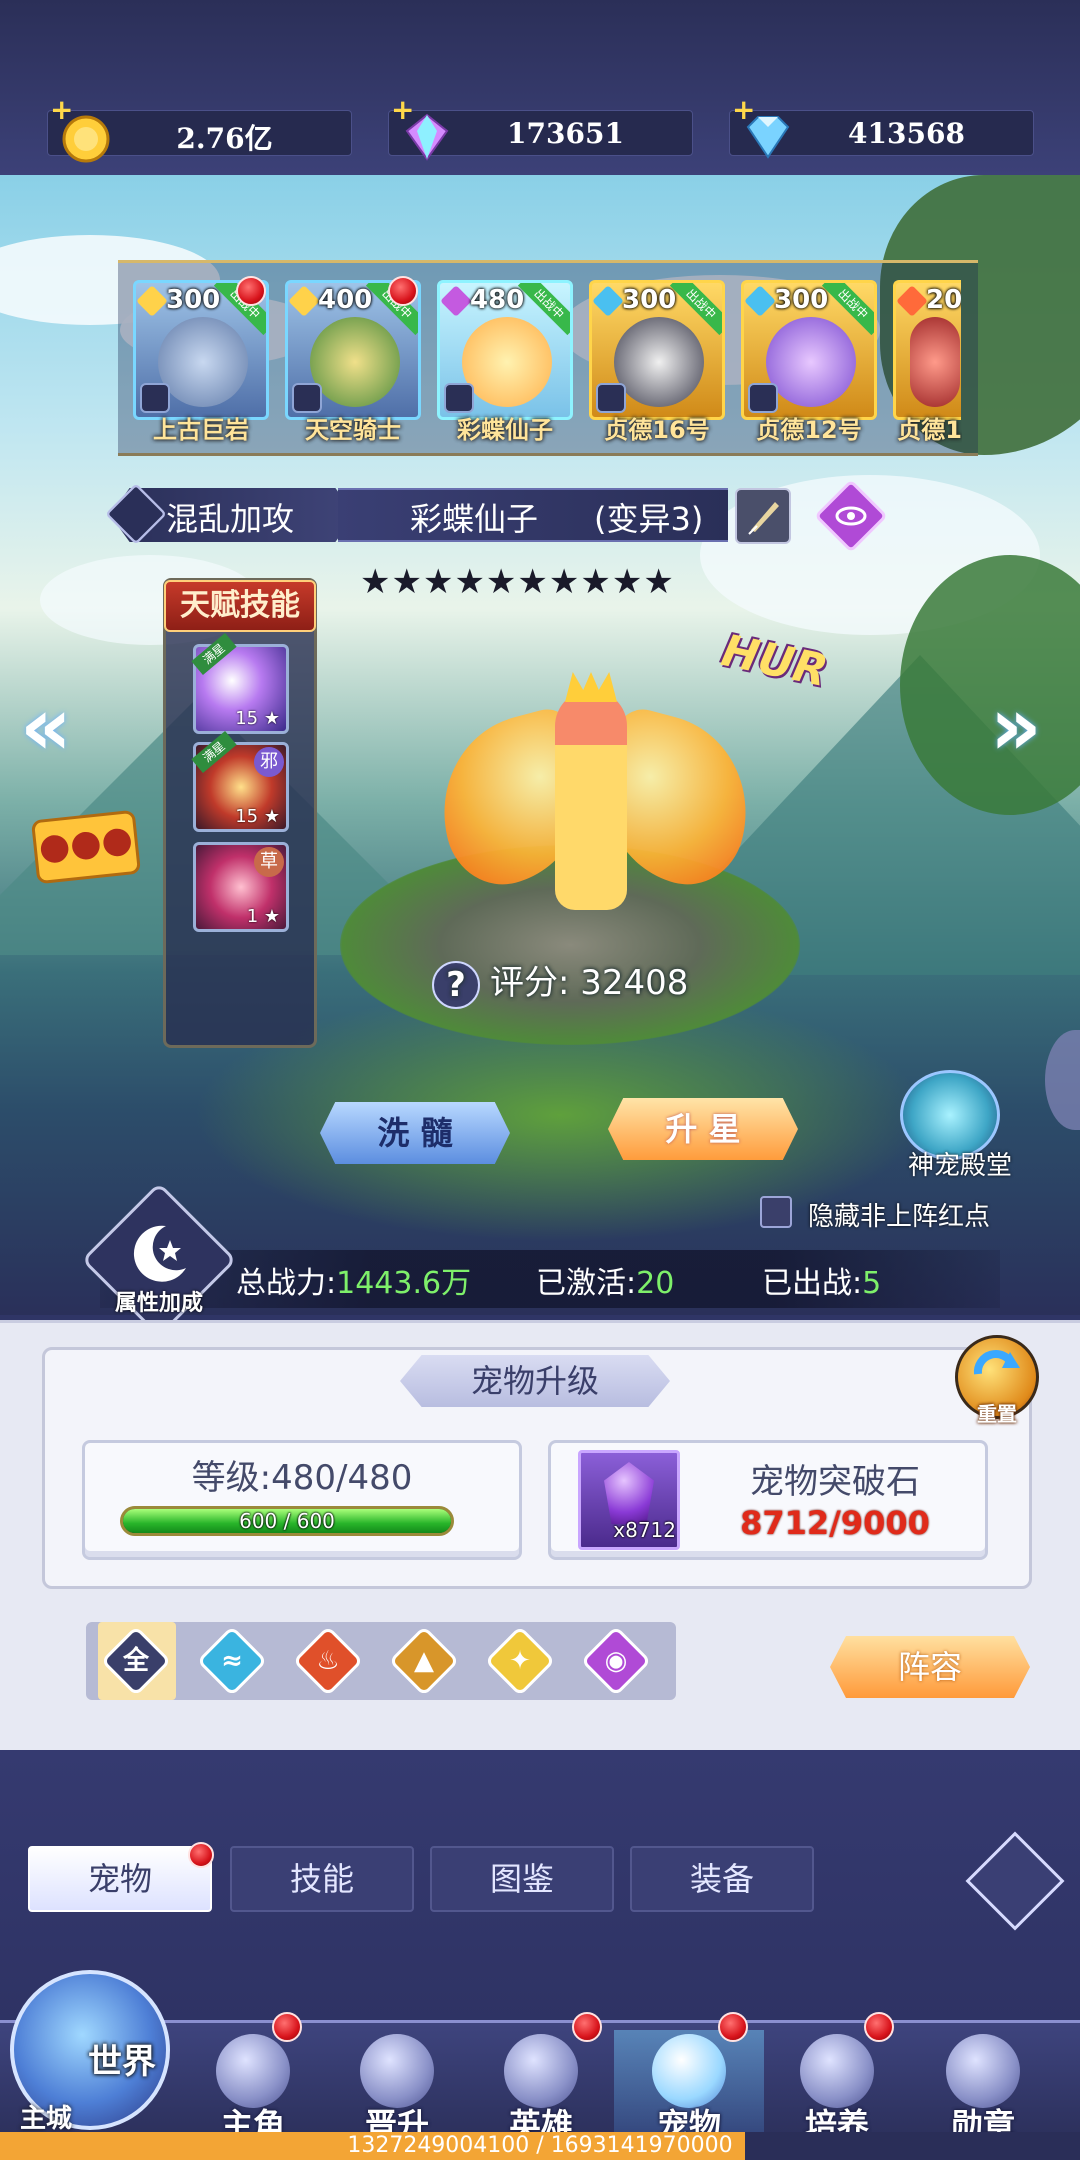 This screenshot has height=2160, width=1080. Describe the element at coordinates (322, 1879) in the screenshot. I see `tab-skill: 技能` at that location.